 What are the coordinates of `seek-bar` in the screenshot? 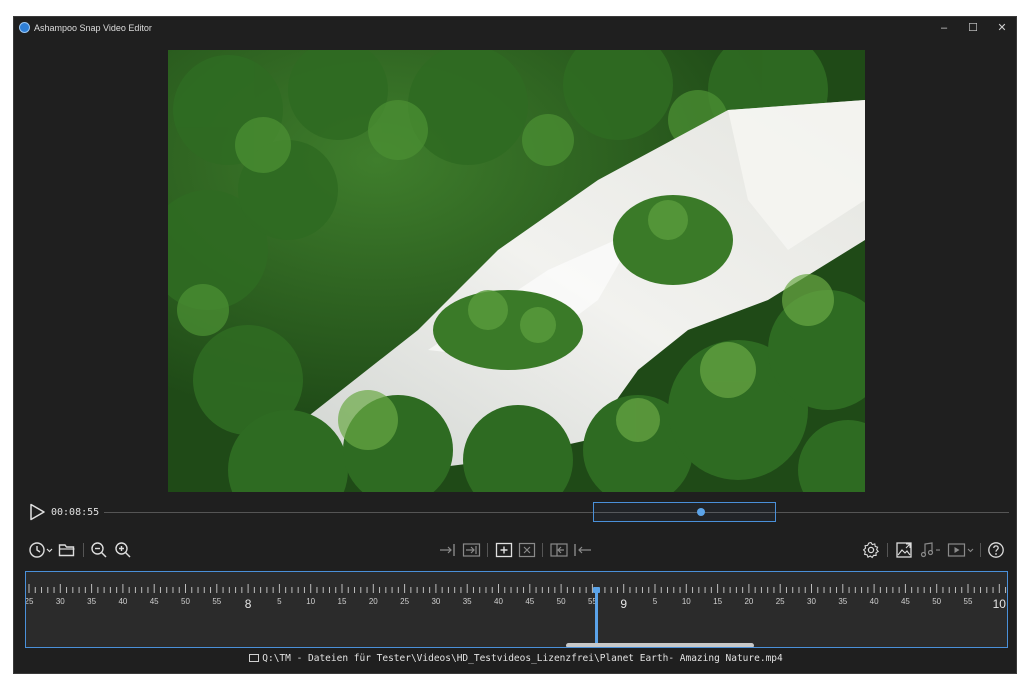 It's located at (556, 512).